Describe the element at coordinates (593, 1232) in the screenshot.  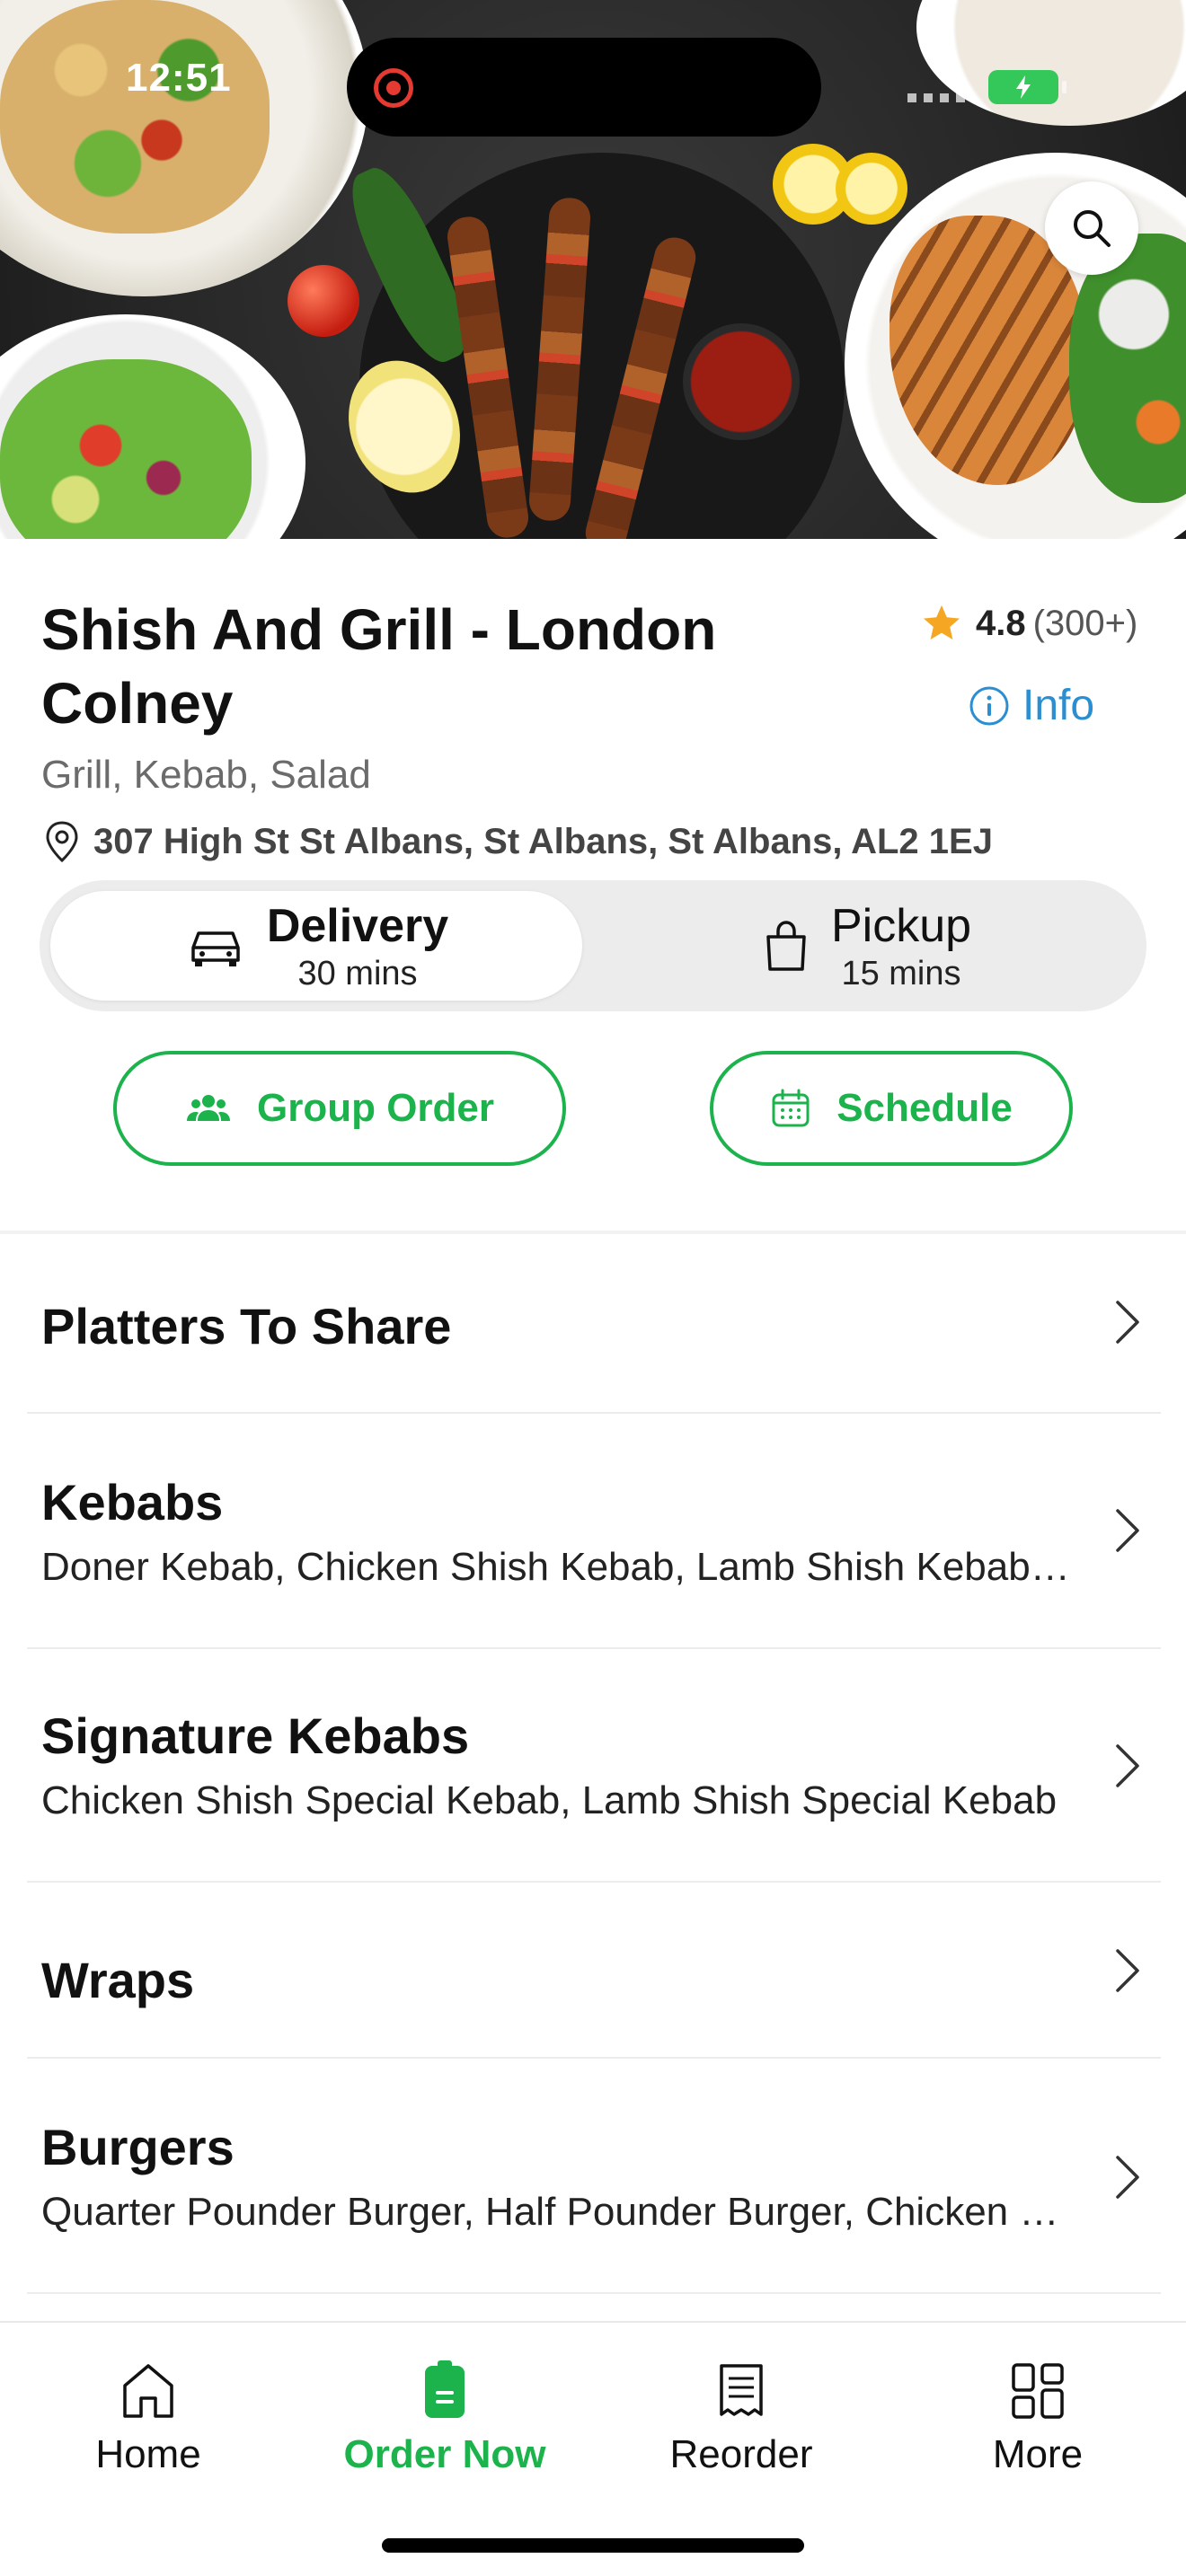
I see `section-divider` at that location.